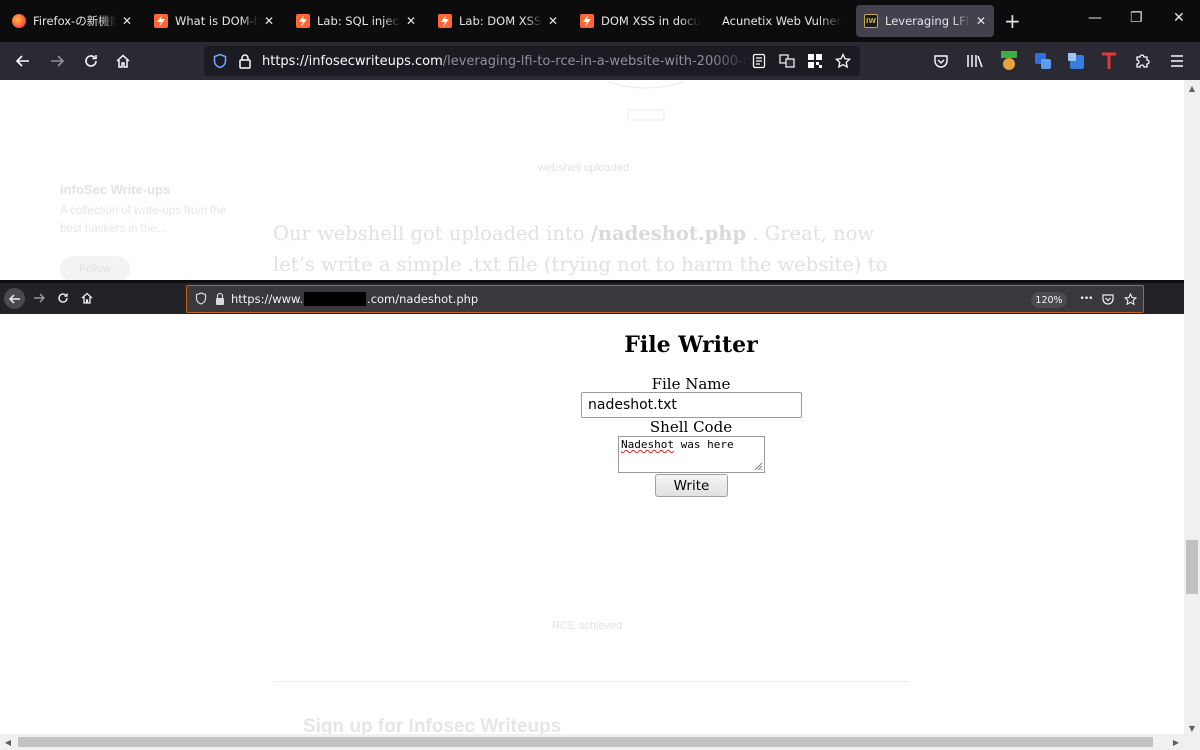 This screenshot has width=1200, height=750. What do you see at coordinates (801, 61) in the screenshot?
I see `address-bar-actions` at bounding box center [801, 61].